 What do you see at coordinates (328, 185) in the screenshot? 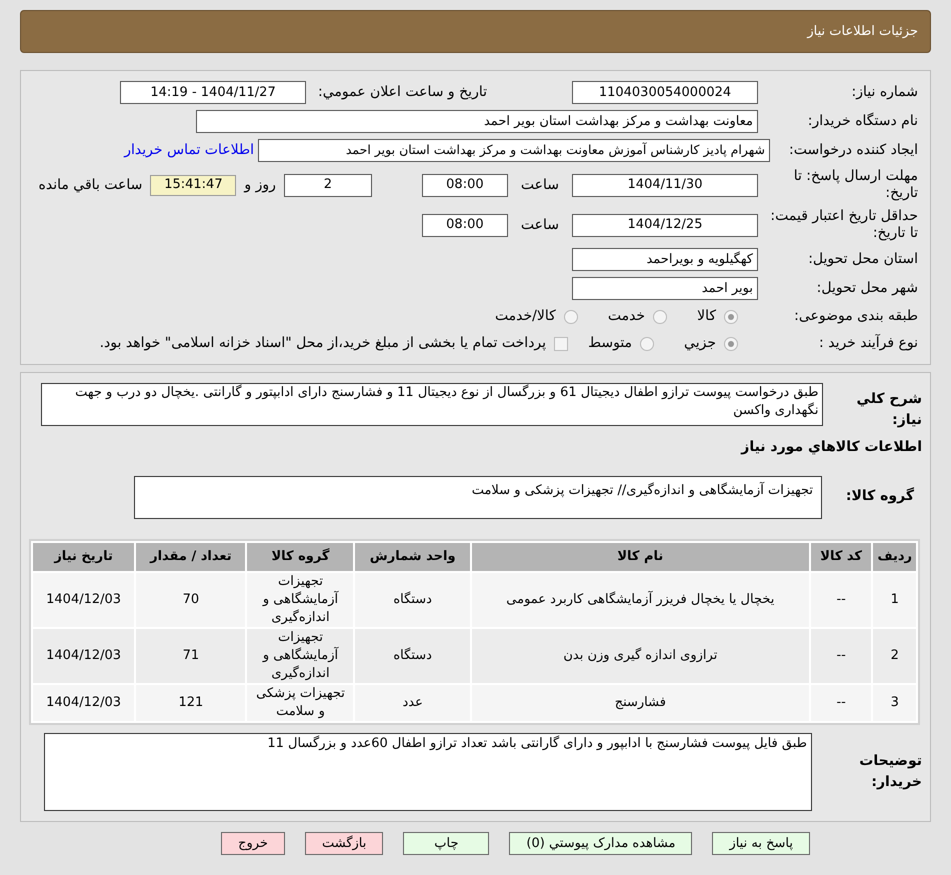
I see `text-field: 2` at bounding box center [328, 185].